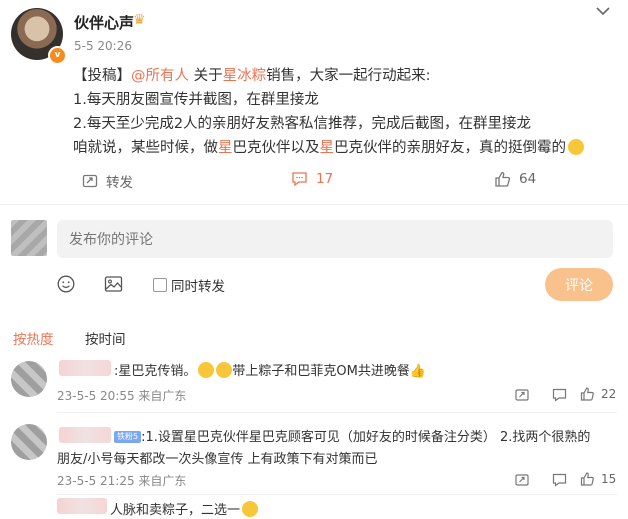 This screenshot has height=519, width=628. Describe the element at coordinates (122, 481) in the screenshot. I see `comment-meta: 23-5-5 21:25 来自广东` at that location.